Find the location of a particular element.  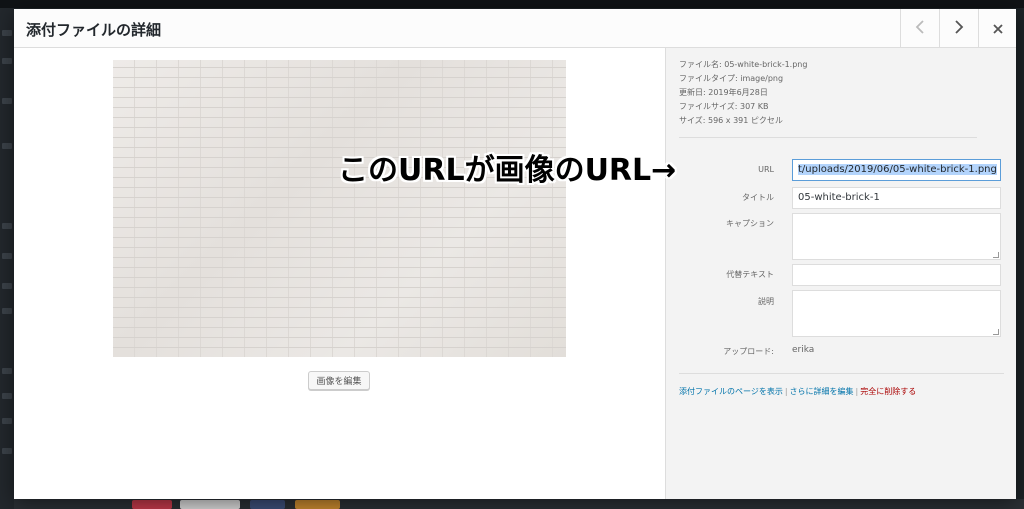

uploader-label: アップロード: is located at coordinates (748, 351).